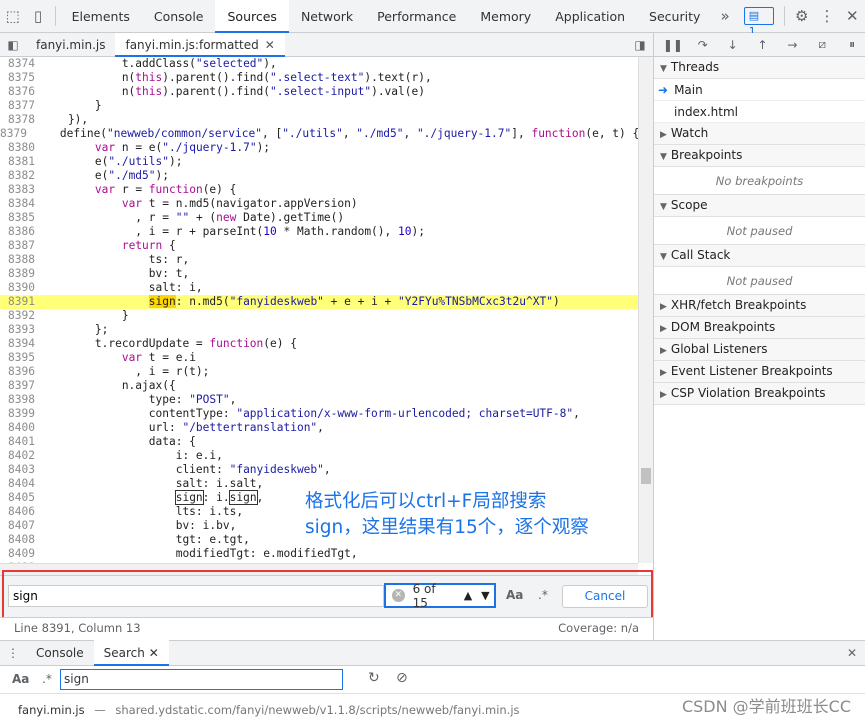  Describe the element at coordinates (319, 288) in the screenshot. I see `code-line: 8390 salt: i,` at that location.